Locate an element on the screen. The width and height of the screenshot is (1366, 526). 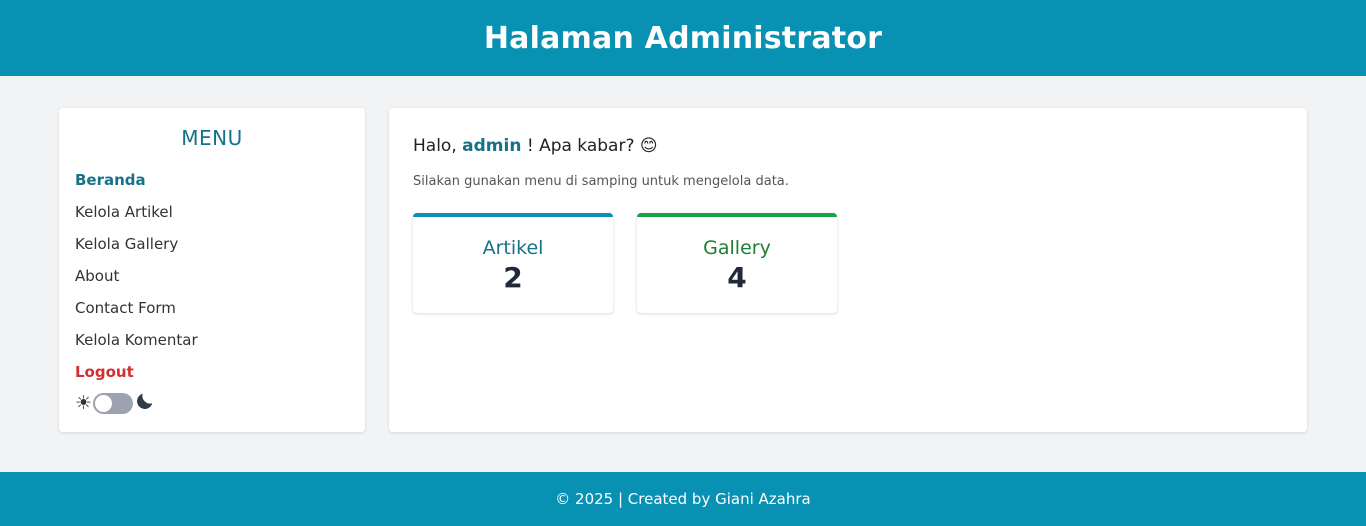
sidebar-item-kelola-artikel: Kelola Artikel is located at coordinates (212, 212).